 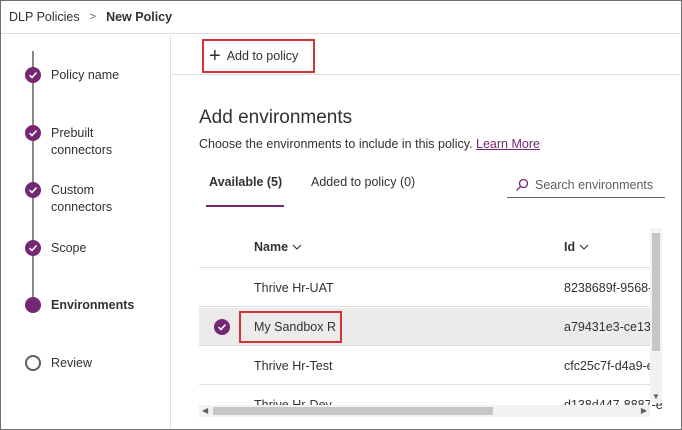 What do you see at coordinates (71, 363) in the screenshot?
I see `step-label: Review` at bounding box center [71, 363].